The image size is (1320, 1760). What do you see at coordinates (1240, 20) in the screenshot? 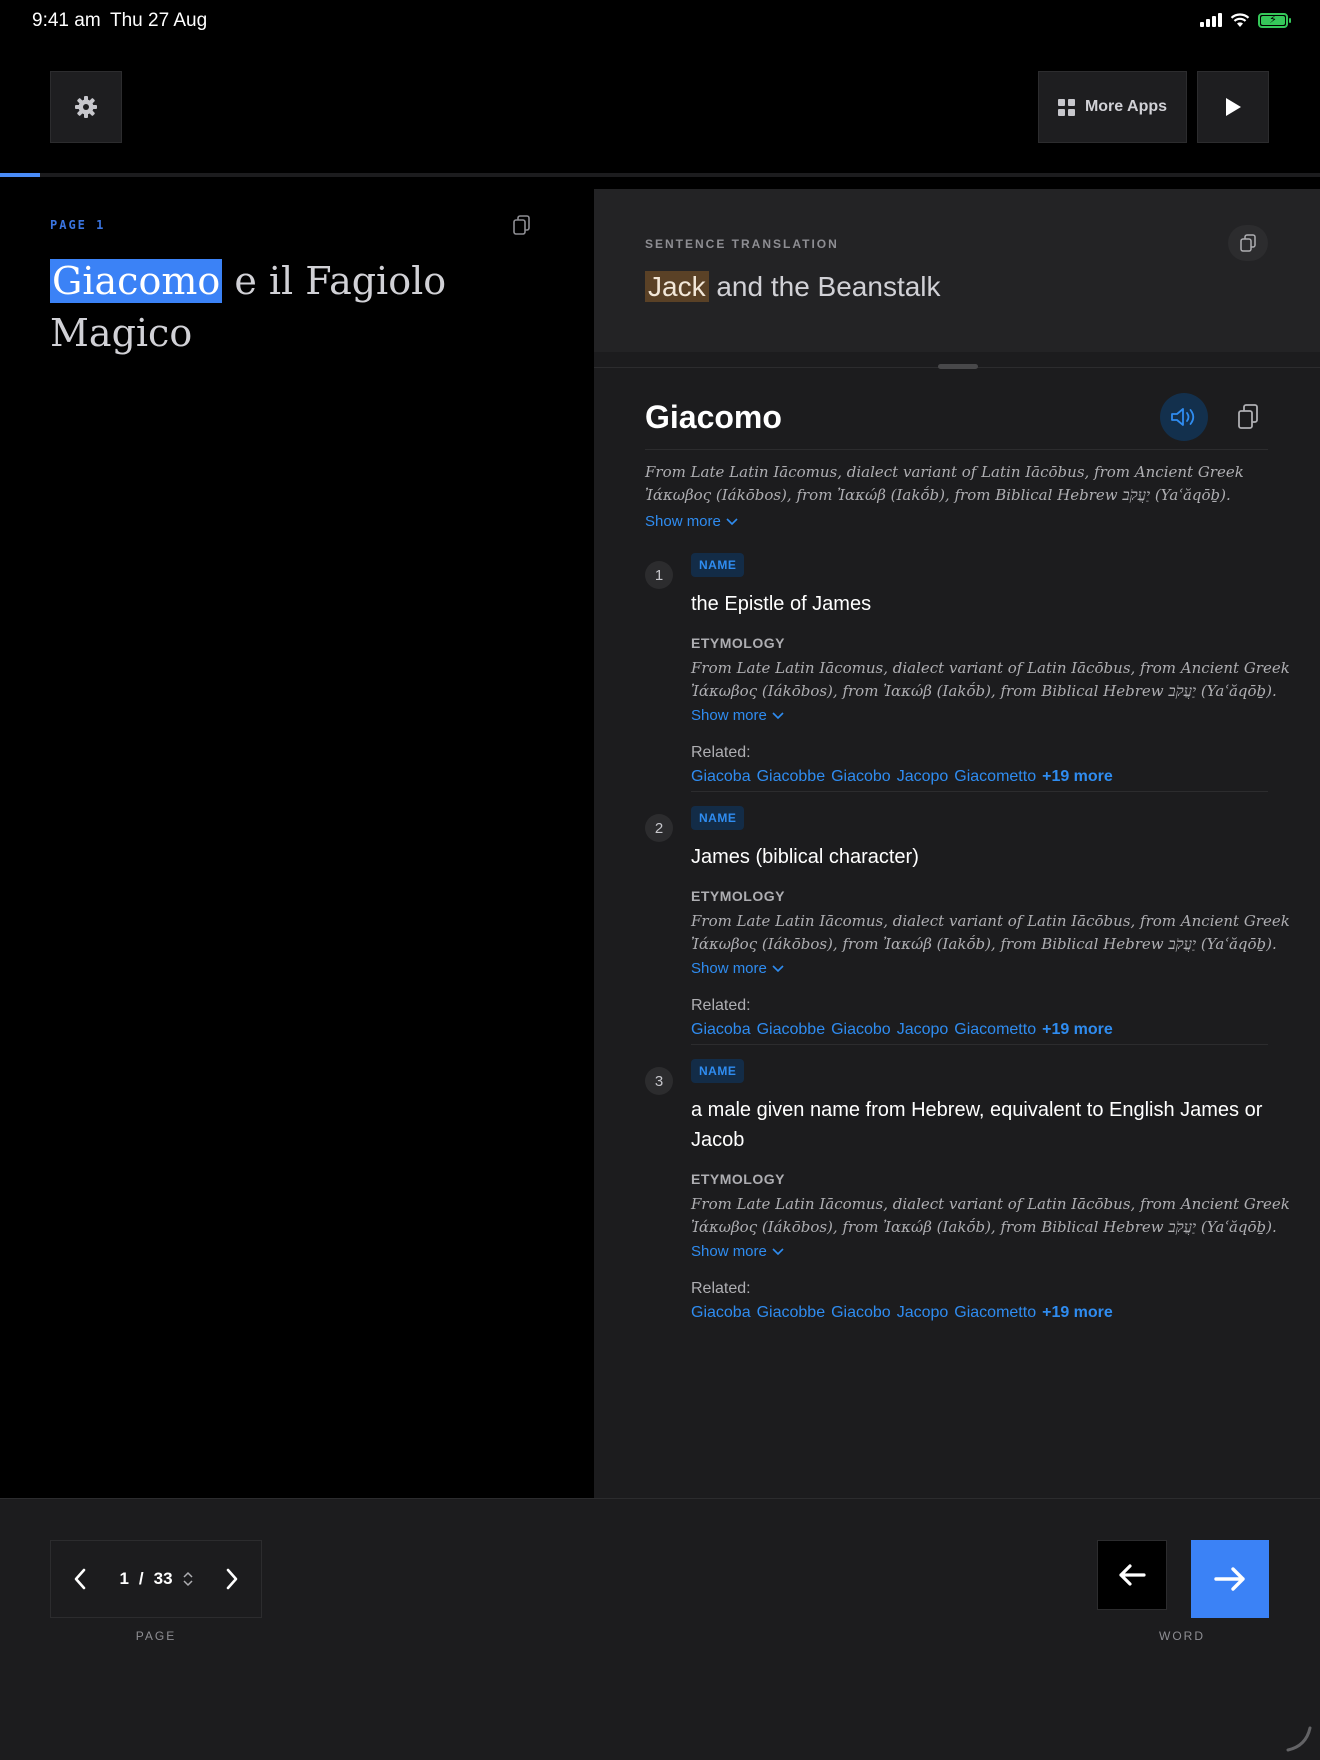
I see `wifi-icon` at bounding box center [1240, 20].